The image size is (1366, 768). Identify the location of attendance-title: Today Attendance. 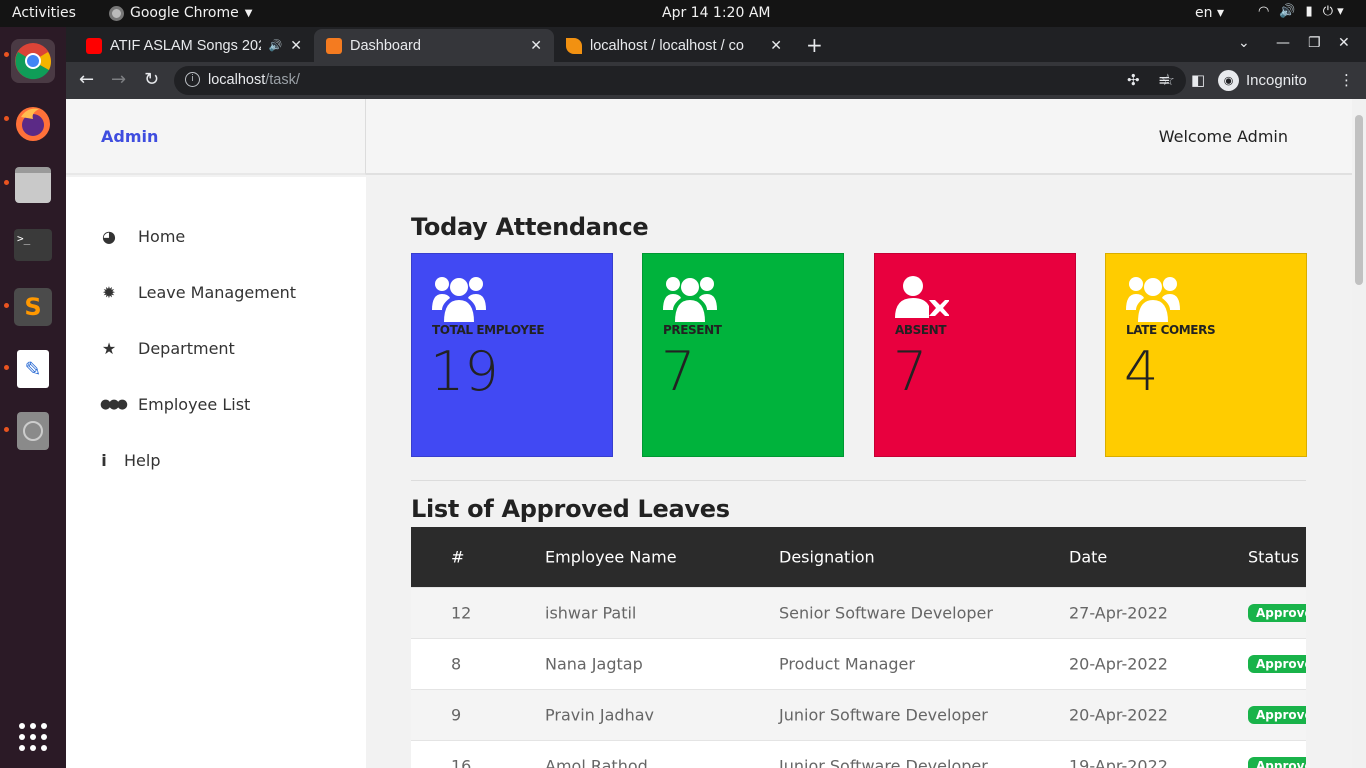
(530, 227).